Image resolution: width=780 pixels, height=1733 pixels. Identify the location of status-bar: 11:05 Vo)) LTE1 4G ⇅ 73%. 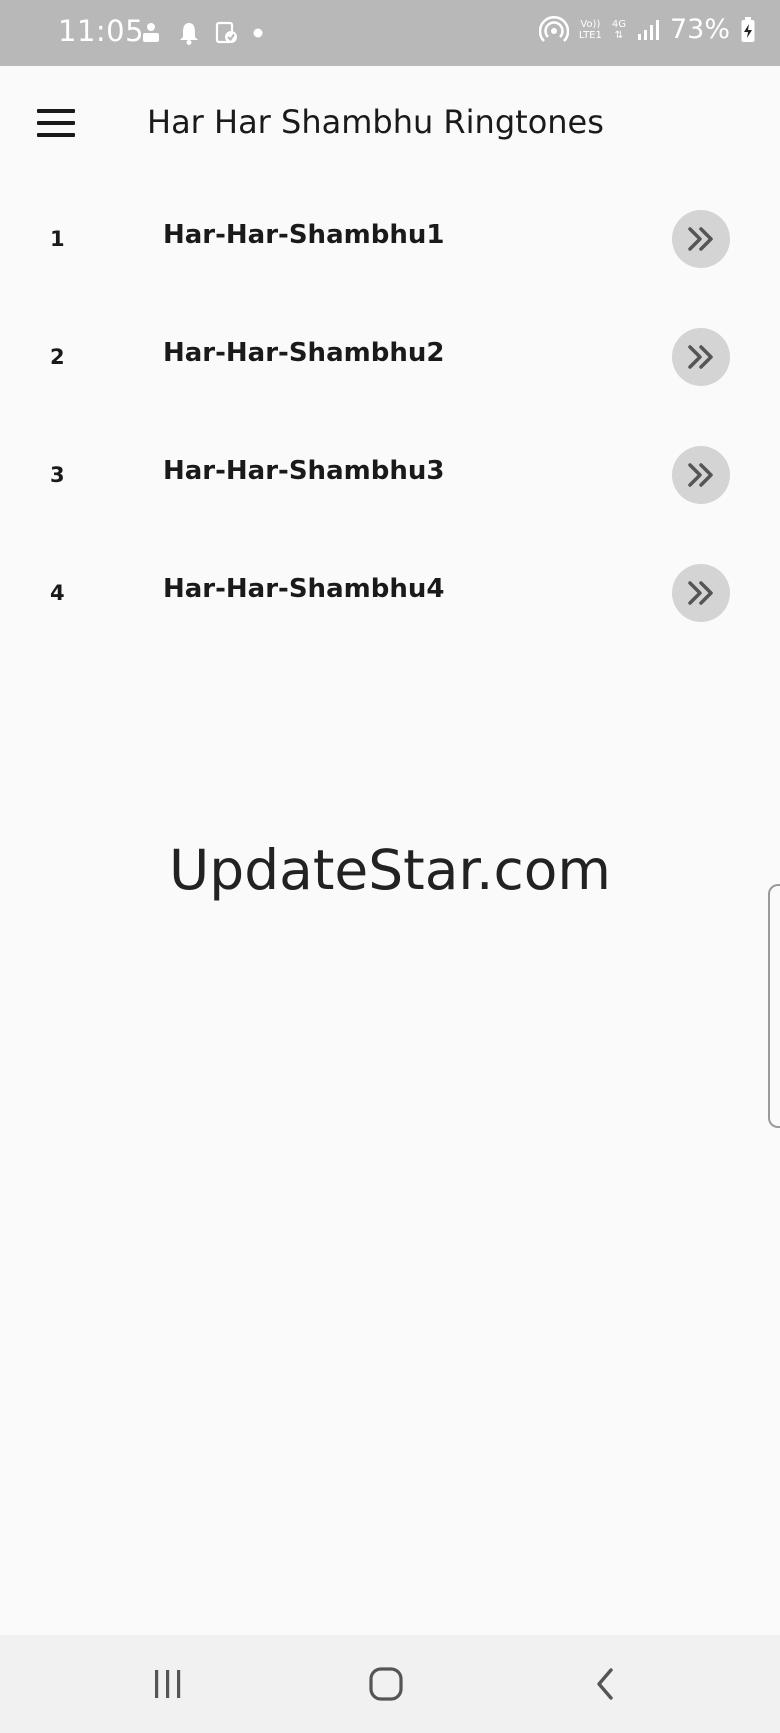
(390, 33).